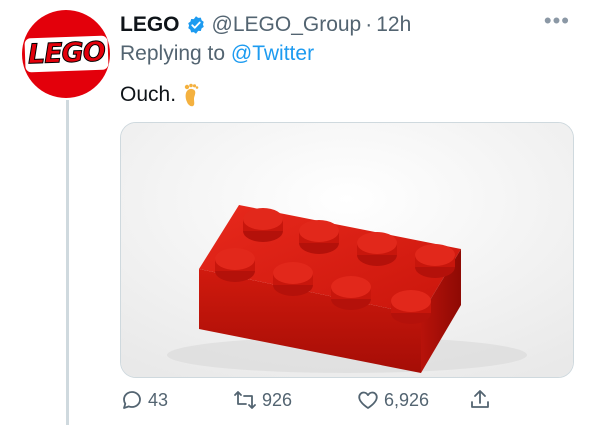  I want to click on reply-mention-link: @Twitter, so click(272, 53).